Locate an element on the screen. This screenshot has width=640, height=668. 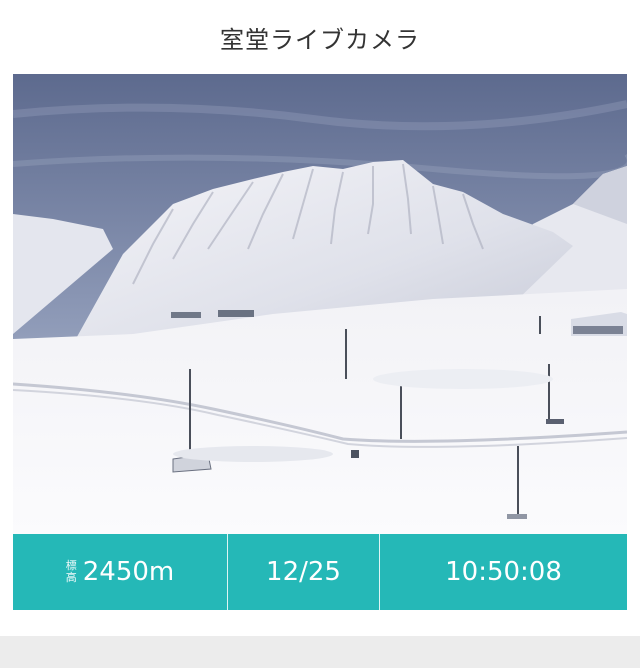
elevation-label: 標 高 is located at coordinates (71, 572).